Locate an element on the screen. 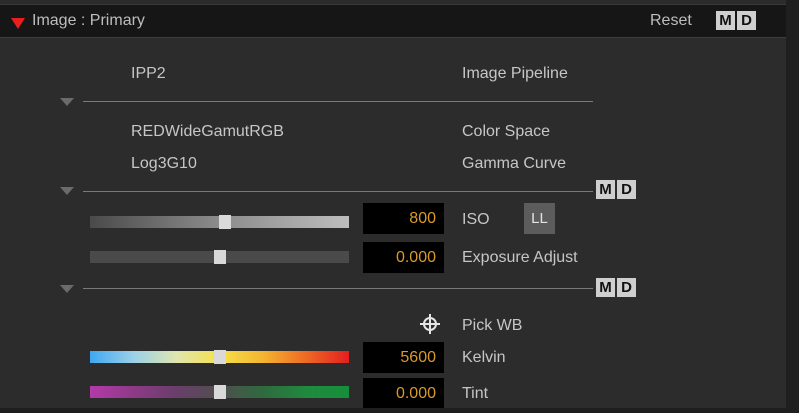  collapse-triangle-icon is located at coordinates (18, 23).